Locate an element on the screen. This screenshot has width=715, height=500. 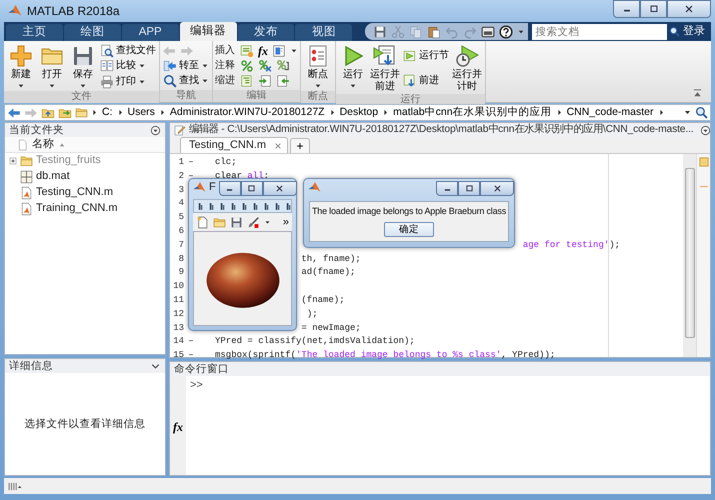
script-file-icon is located at coordinates (26, 193).